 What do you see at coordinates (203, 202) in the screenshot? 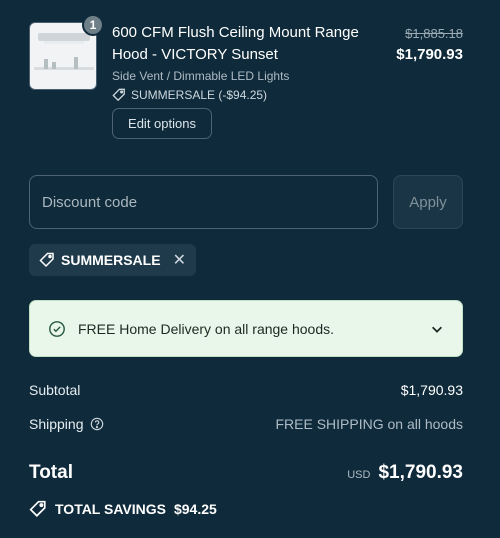
I see `discount-code-input` at bounding box center [203, 202].